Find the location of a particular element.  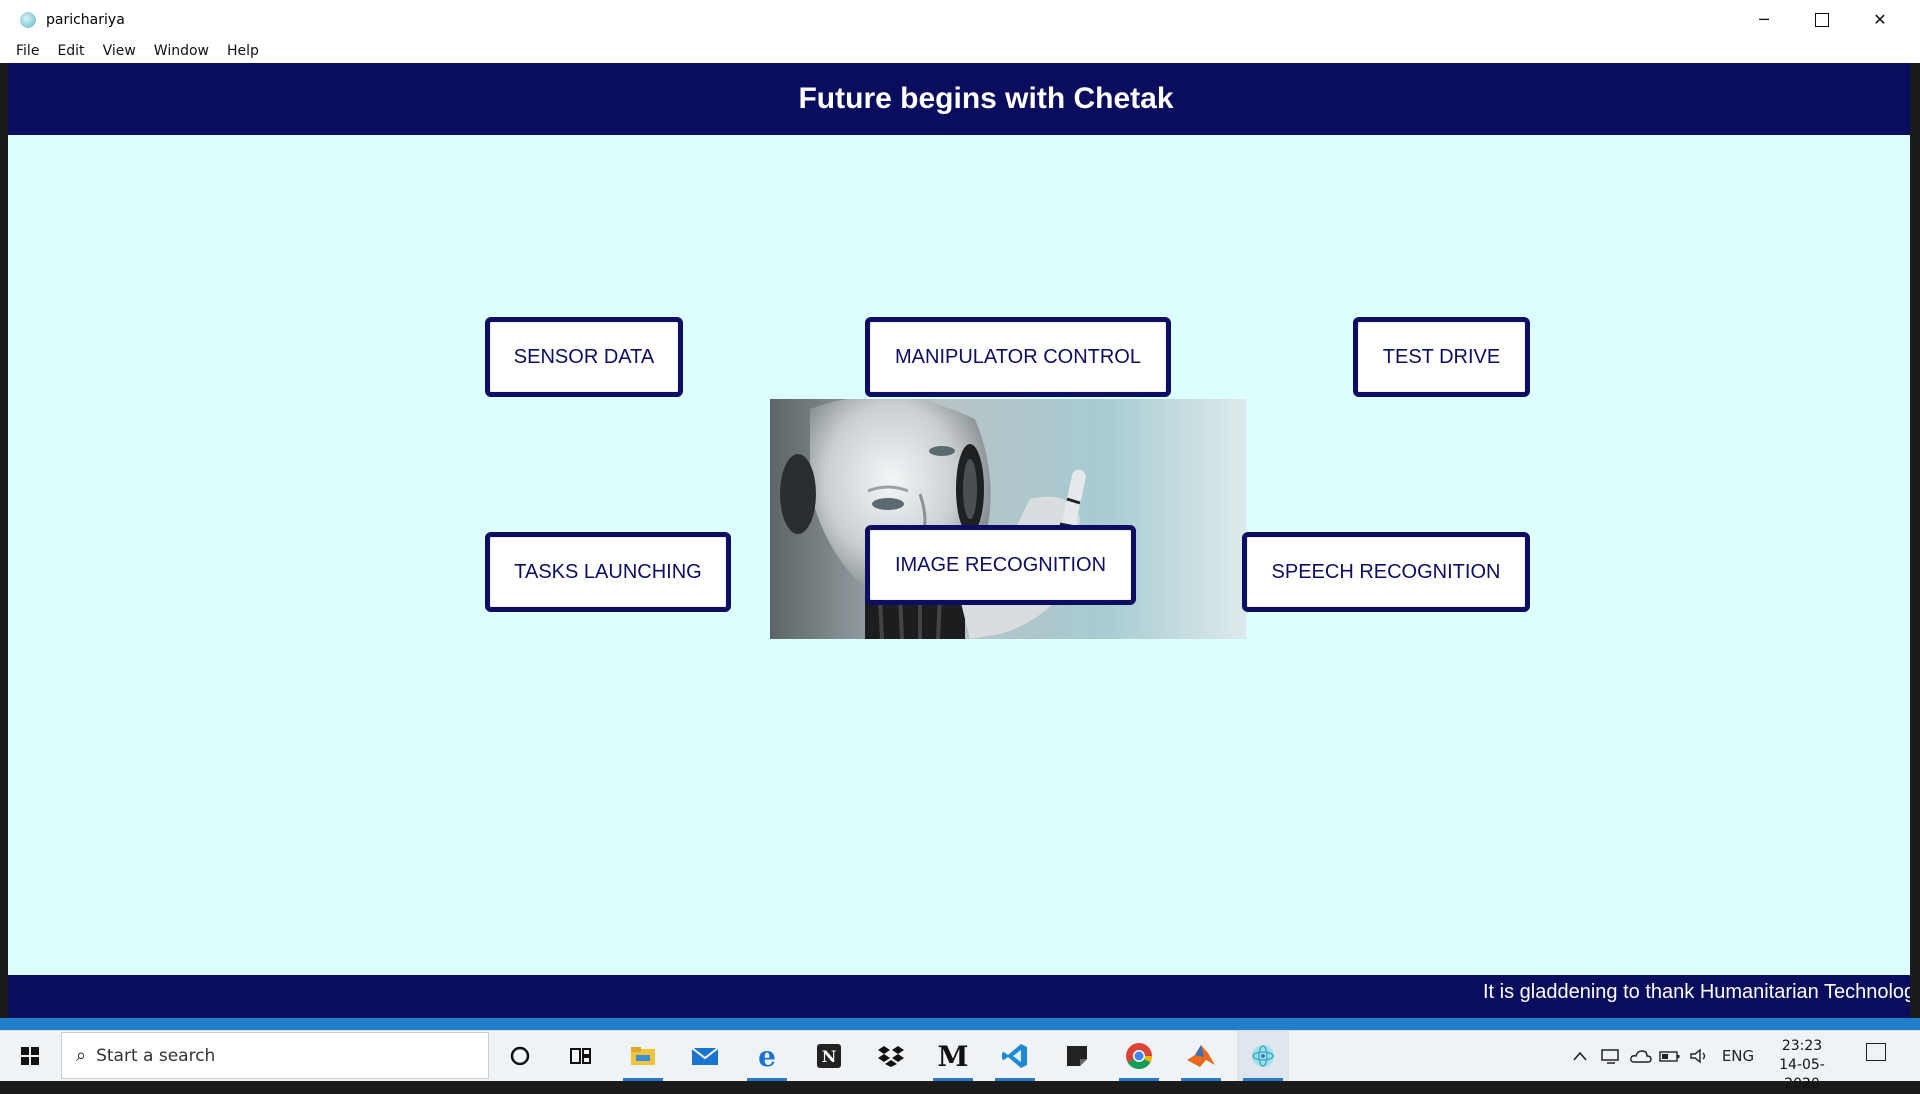

svg-text: N is located at coordinates (829, 1056).